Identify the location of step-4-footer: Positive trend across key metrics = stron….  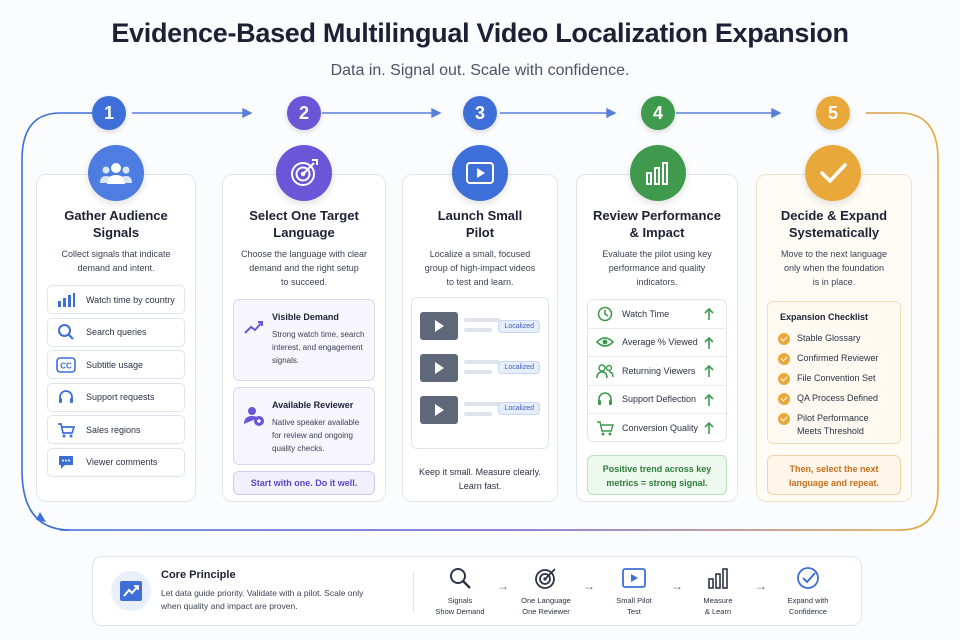
(657, 475).